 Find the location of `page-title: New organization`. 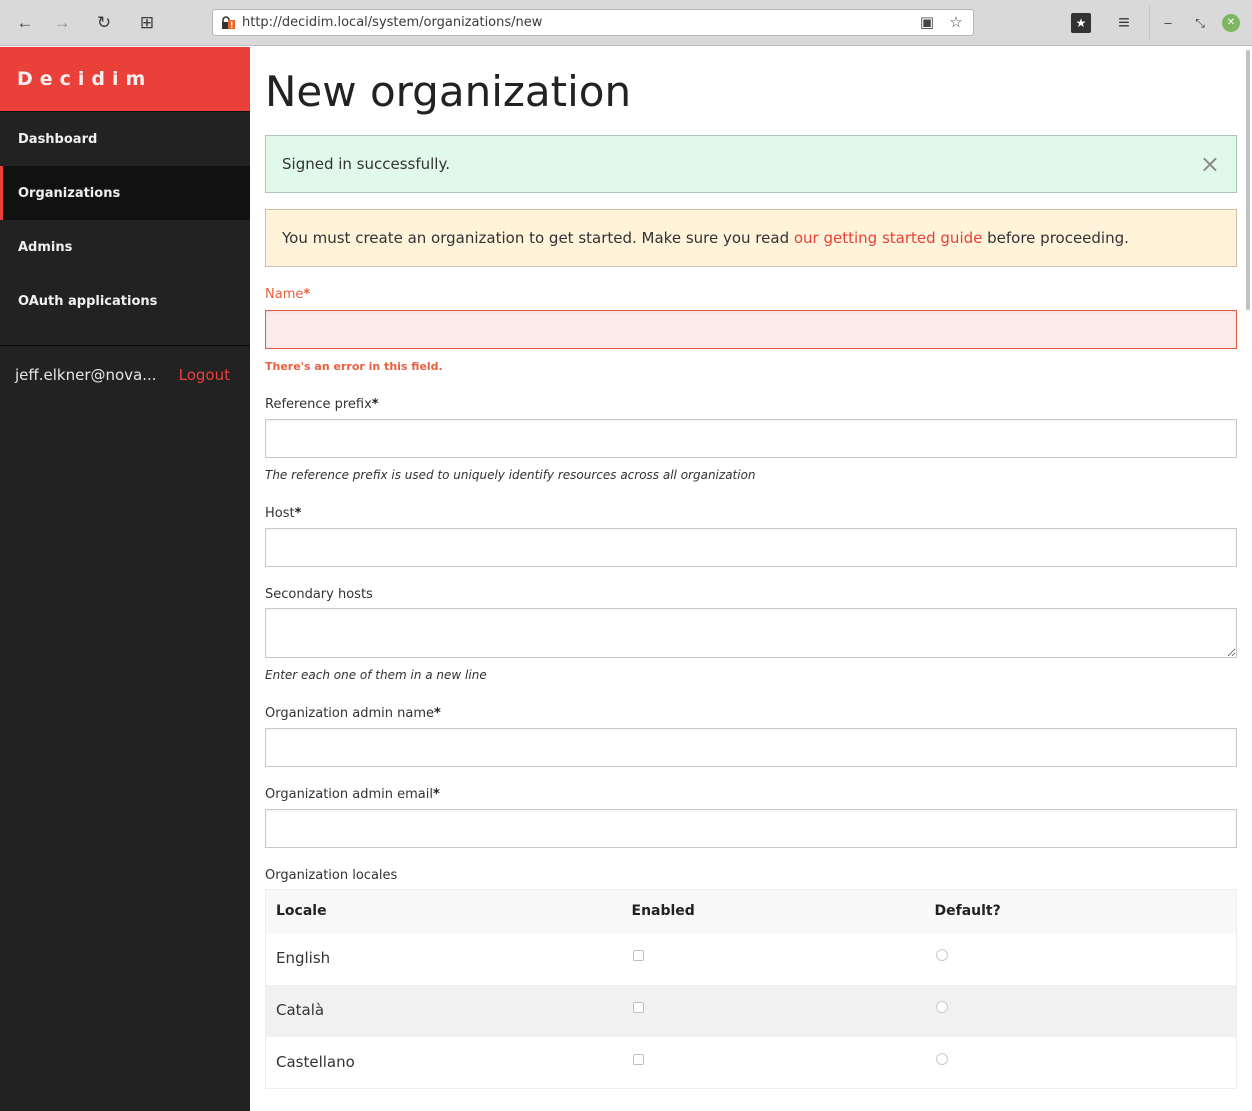

page-title: New organization is located at coordinates (448, 91).